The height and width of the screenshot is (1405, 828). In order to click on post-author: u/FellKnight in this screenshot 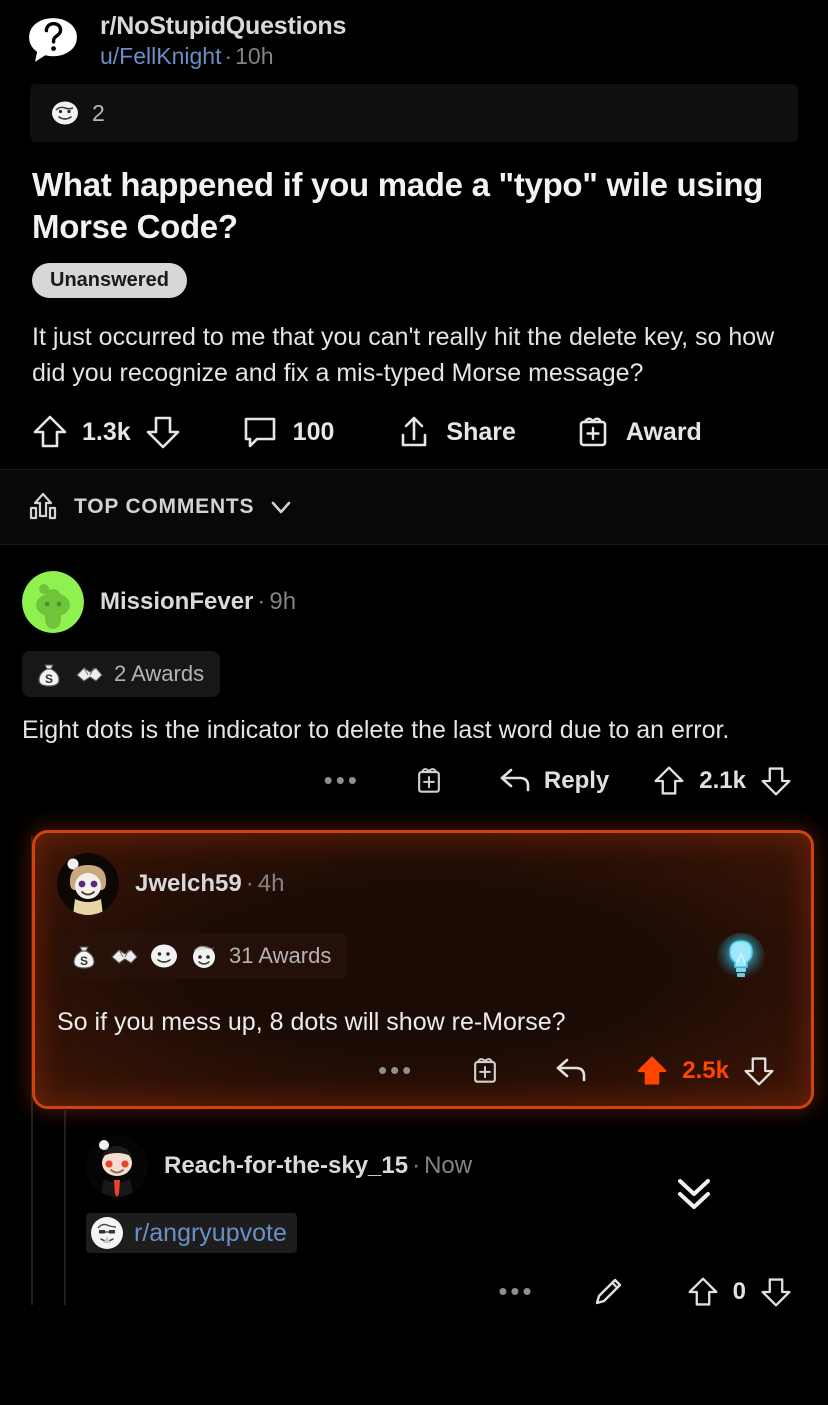, I will do `click(160, 56)`.